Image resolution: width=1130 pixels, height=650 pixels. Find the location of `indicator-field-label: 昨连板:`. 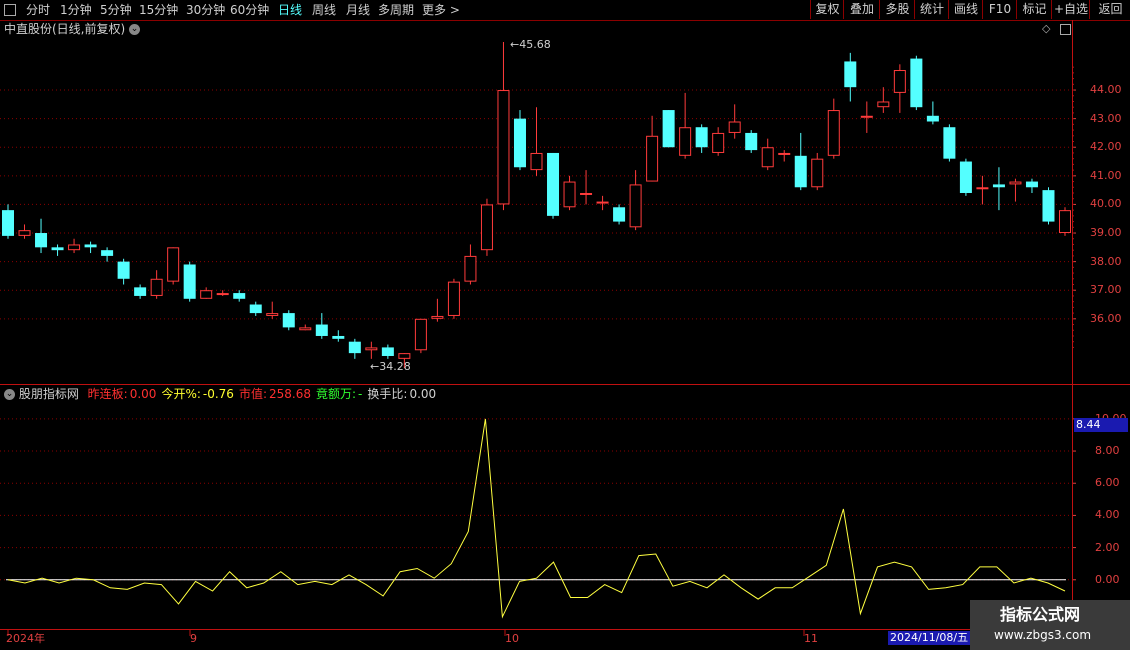

indicator-field-label: 昨连板: is located at coordinates (107, 394).